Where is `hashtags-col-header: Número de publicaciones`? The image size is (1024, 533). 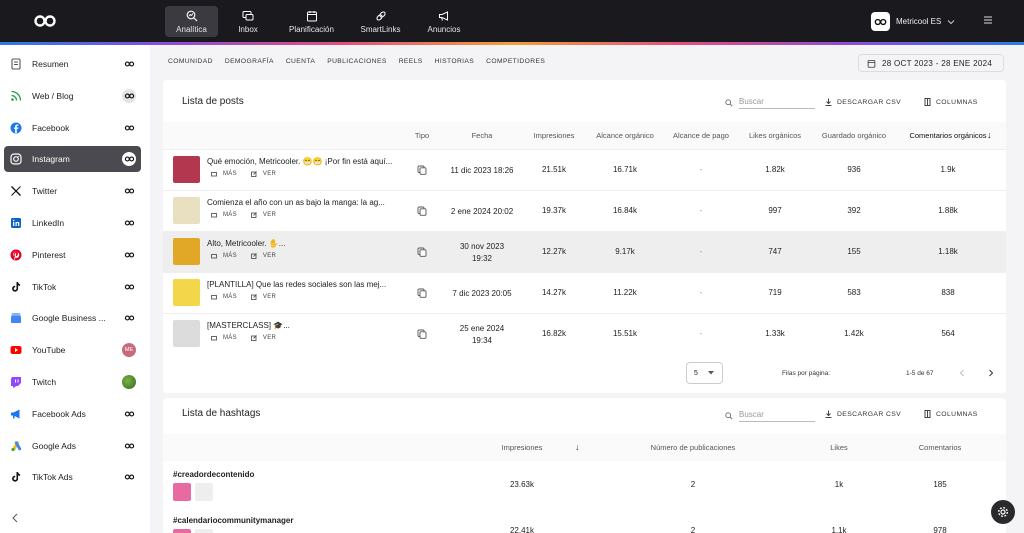
hashtags-col-header: Número de publicaciones is located at coordinates (693, 447).